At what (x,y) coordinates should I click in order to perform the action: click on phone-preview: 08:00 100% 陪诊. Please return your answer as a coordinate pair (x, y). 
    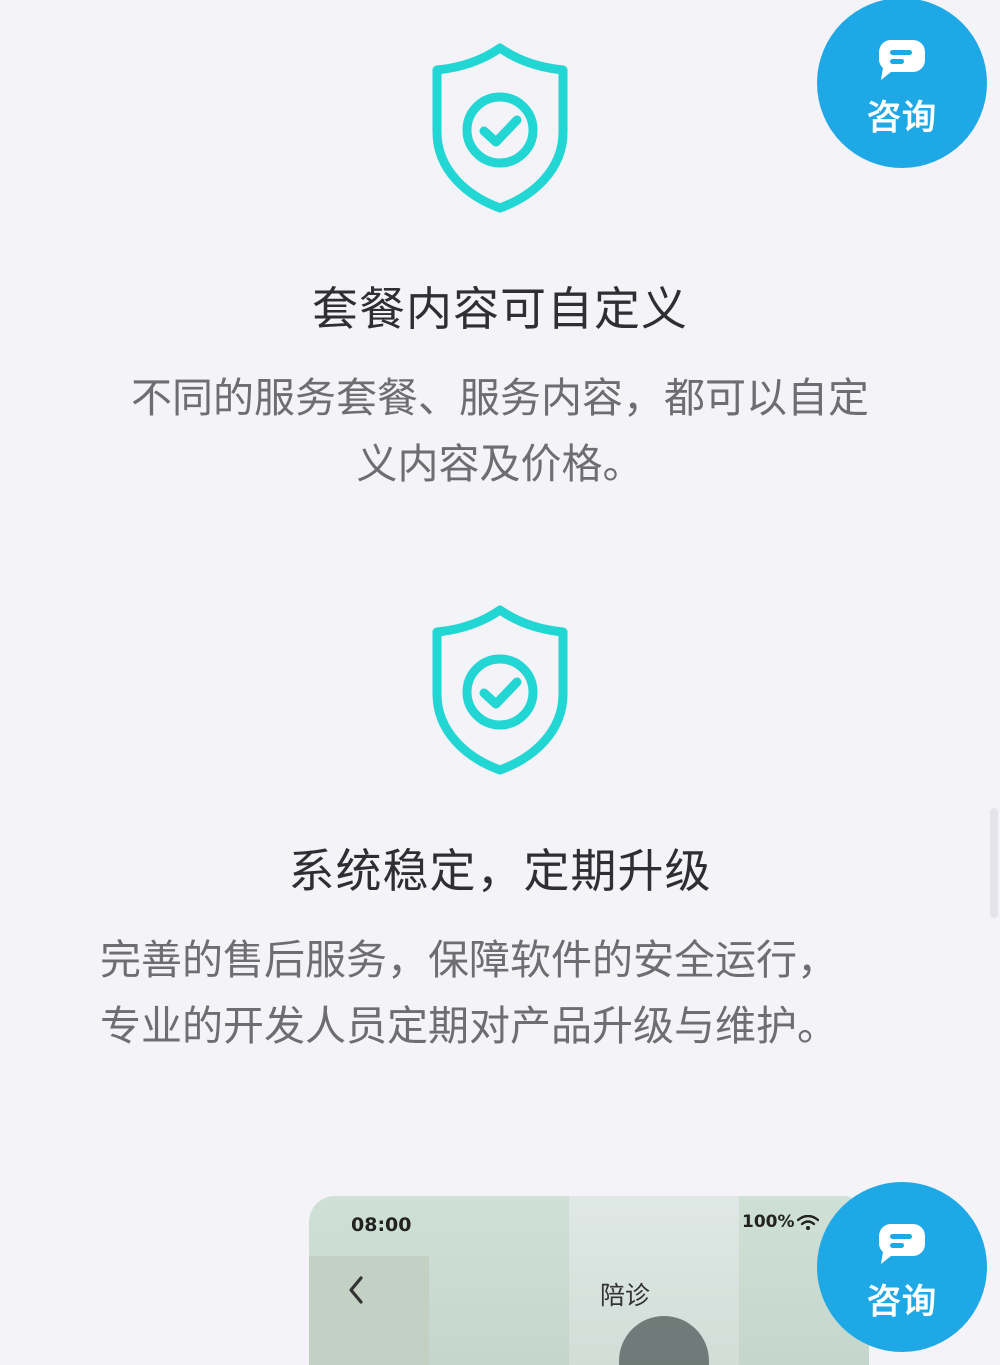
    Looking at the image, I should click on (589, 1280).